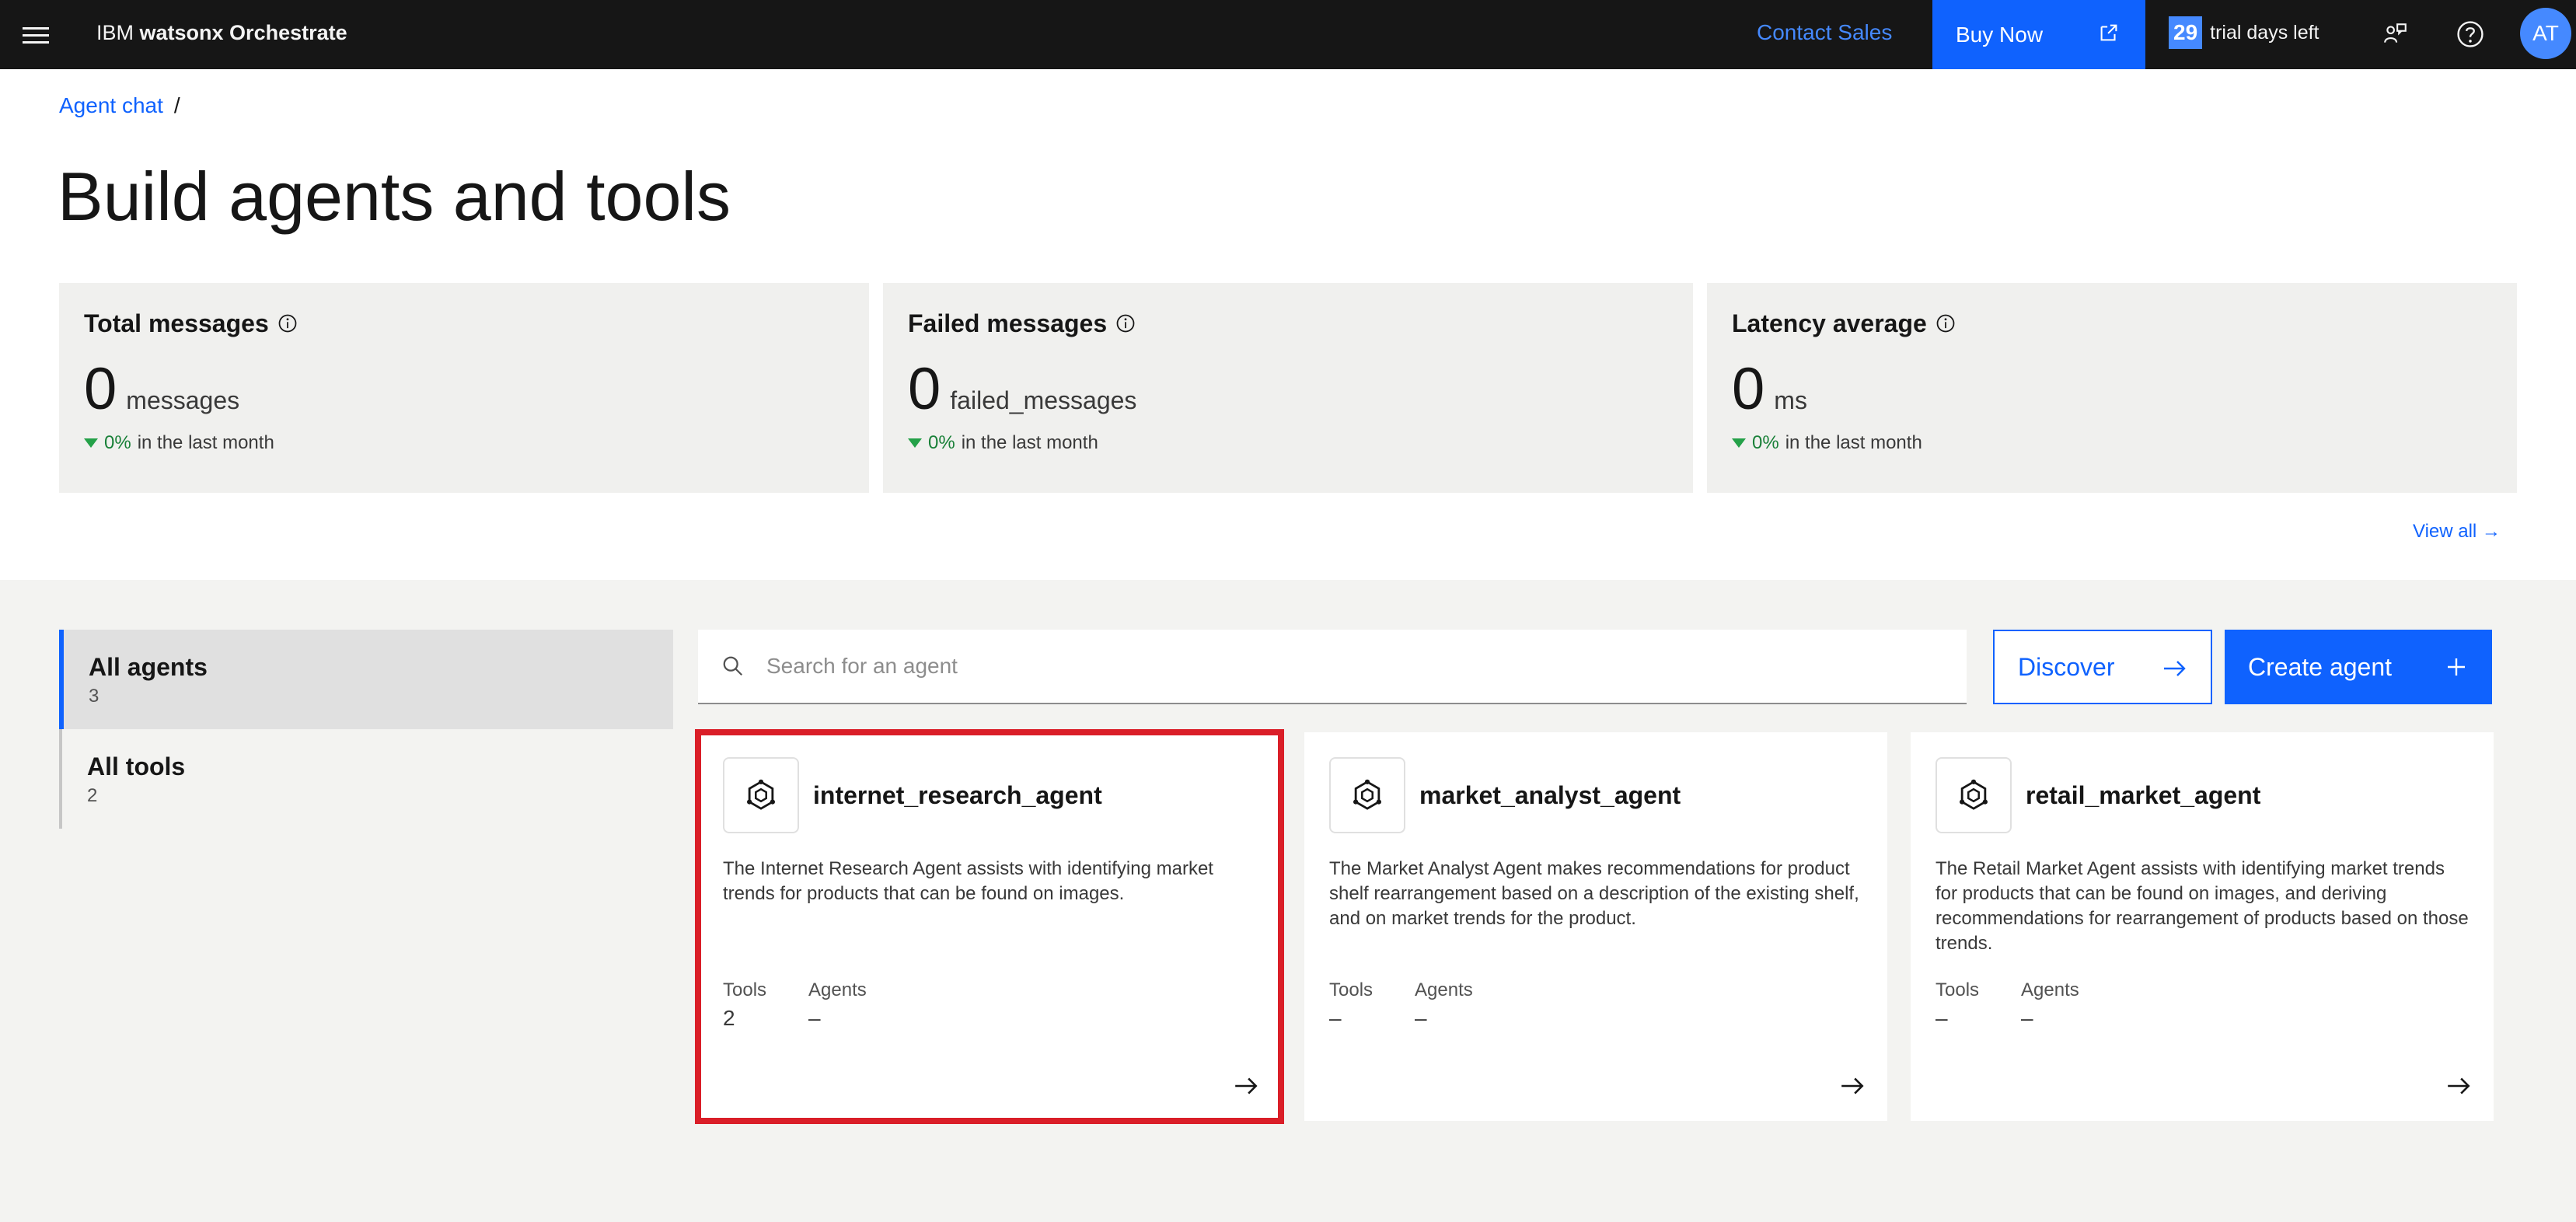 Image resolution: width=2576 pixels, height=1222 pixels. I want to click on card-header: retail_market_agent, so click(2202, 795).